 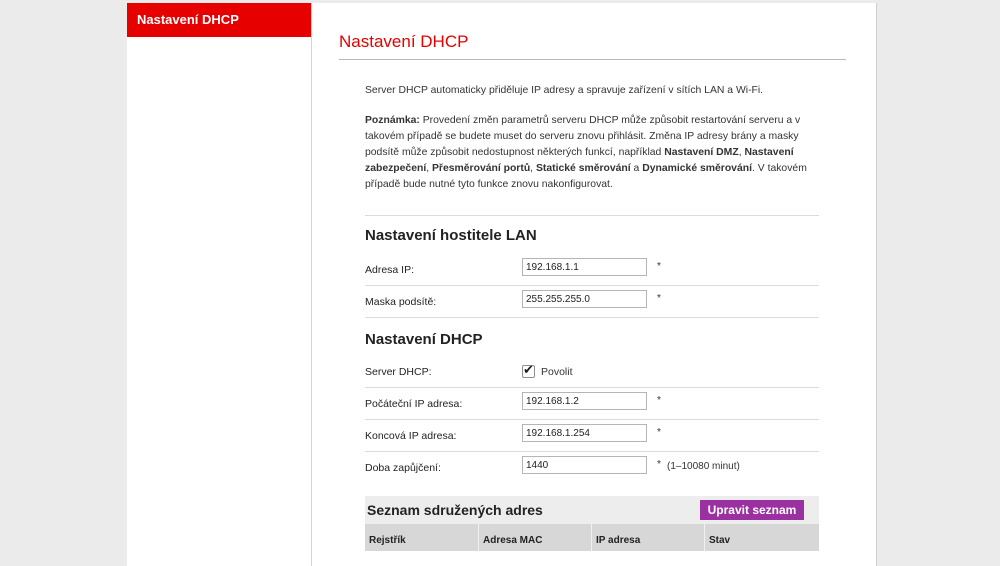 I want to click on end-ip-input, so click(x=584, y=433).